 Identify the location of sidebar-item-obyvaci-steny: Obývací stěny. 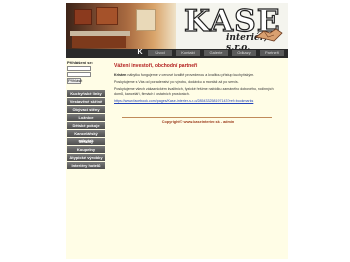
(86, 109).